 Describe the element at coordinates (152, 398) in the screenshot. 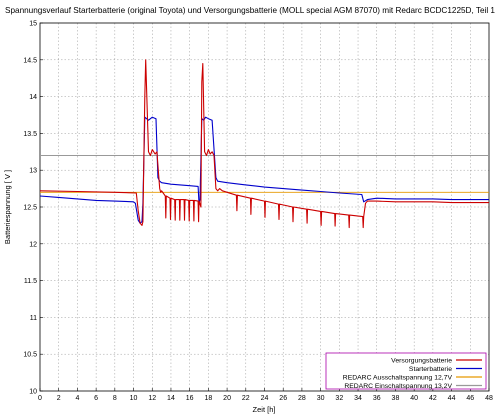

I see `x-tick-label: 12` at that location.